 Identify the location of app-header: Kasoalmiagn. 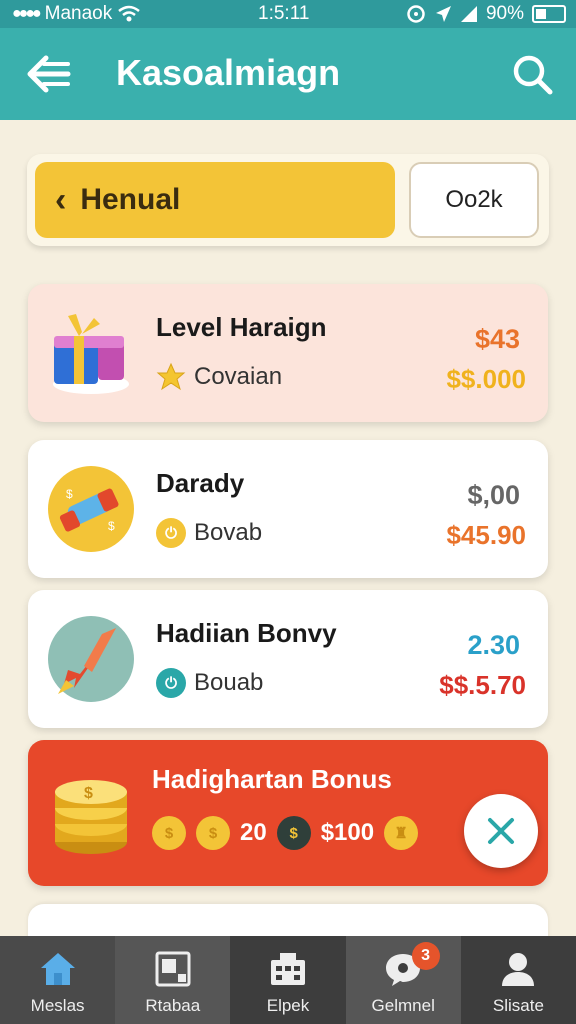
(288, 74).